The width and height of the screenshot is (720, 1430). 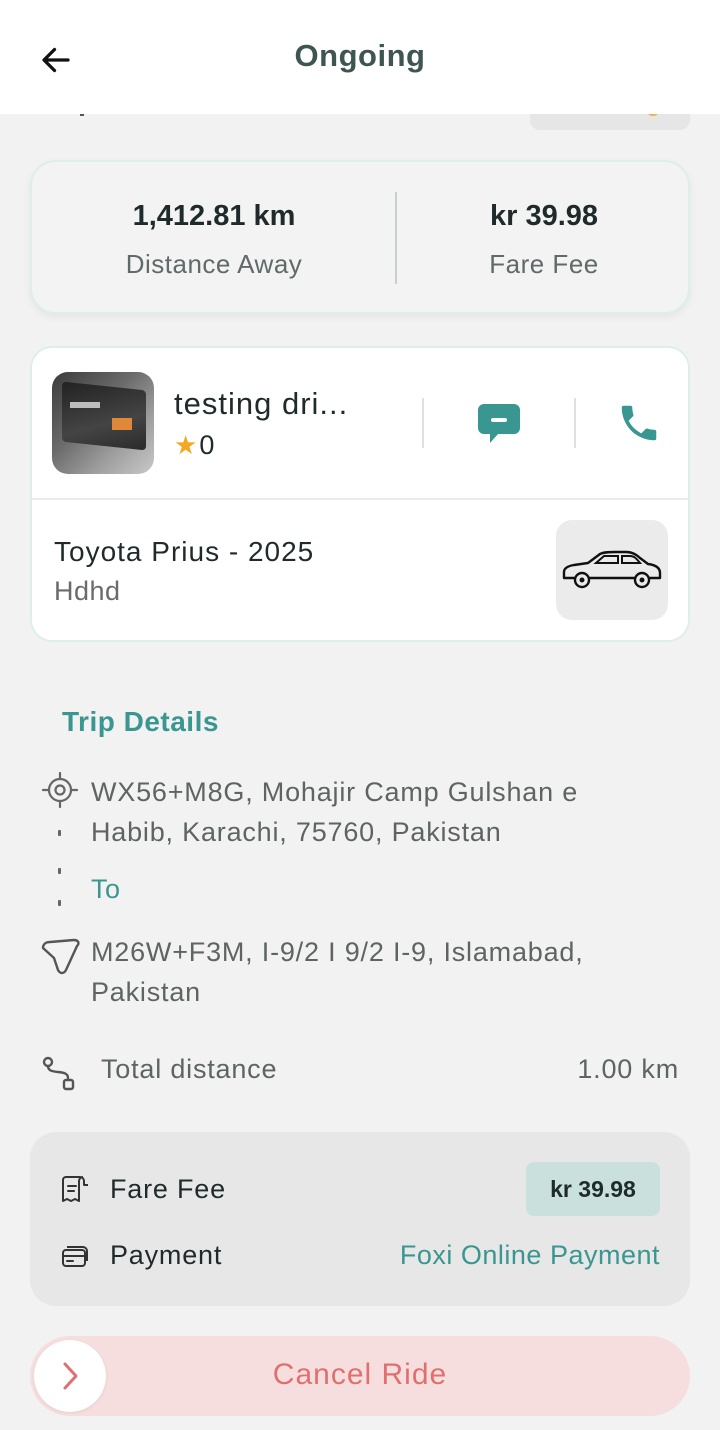 I want to click on fare-fee-row-label: Fare Fee, so click(x=168, y=1189).